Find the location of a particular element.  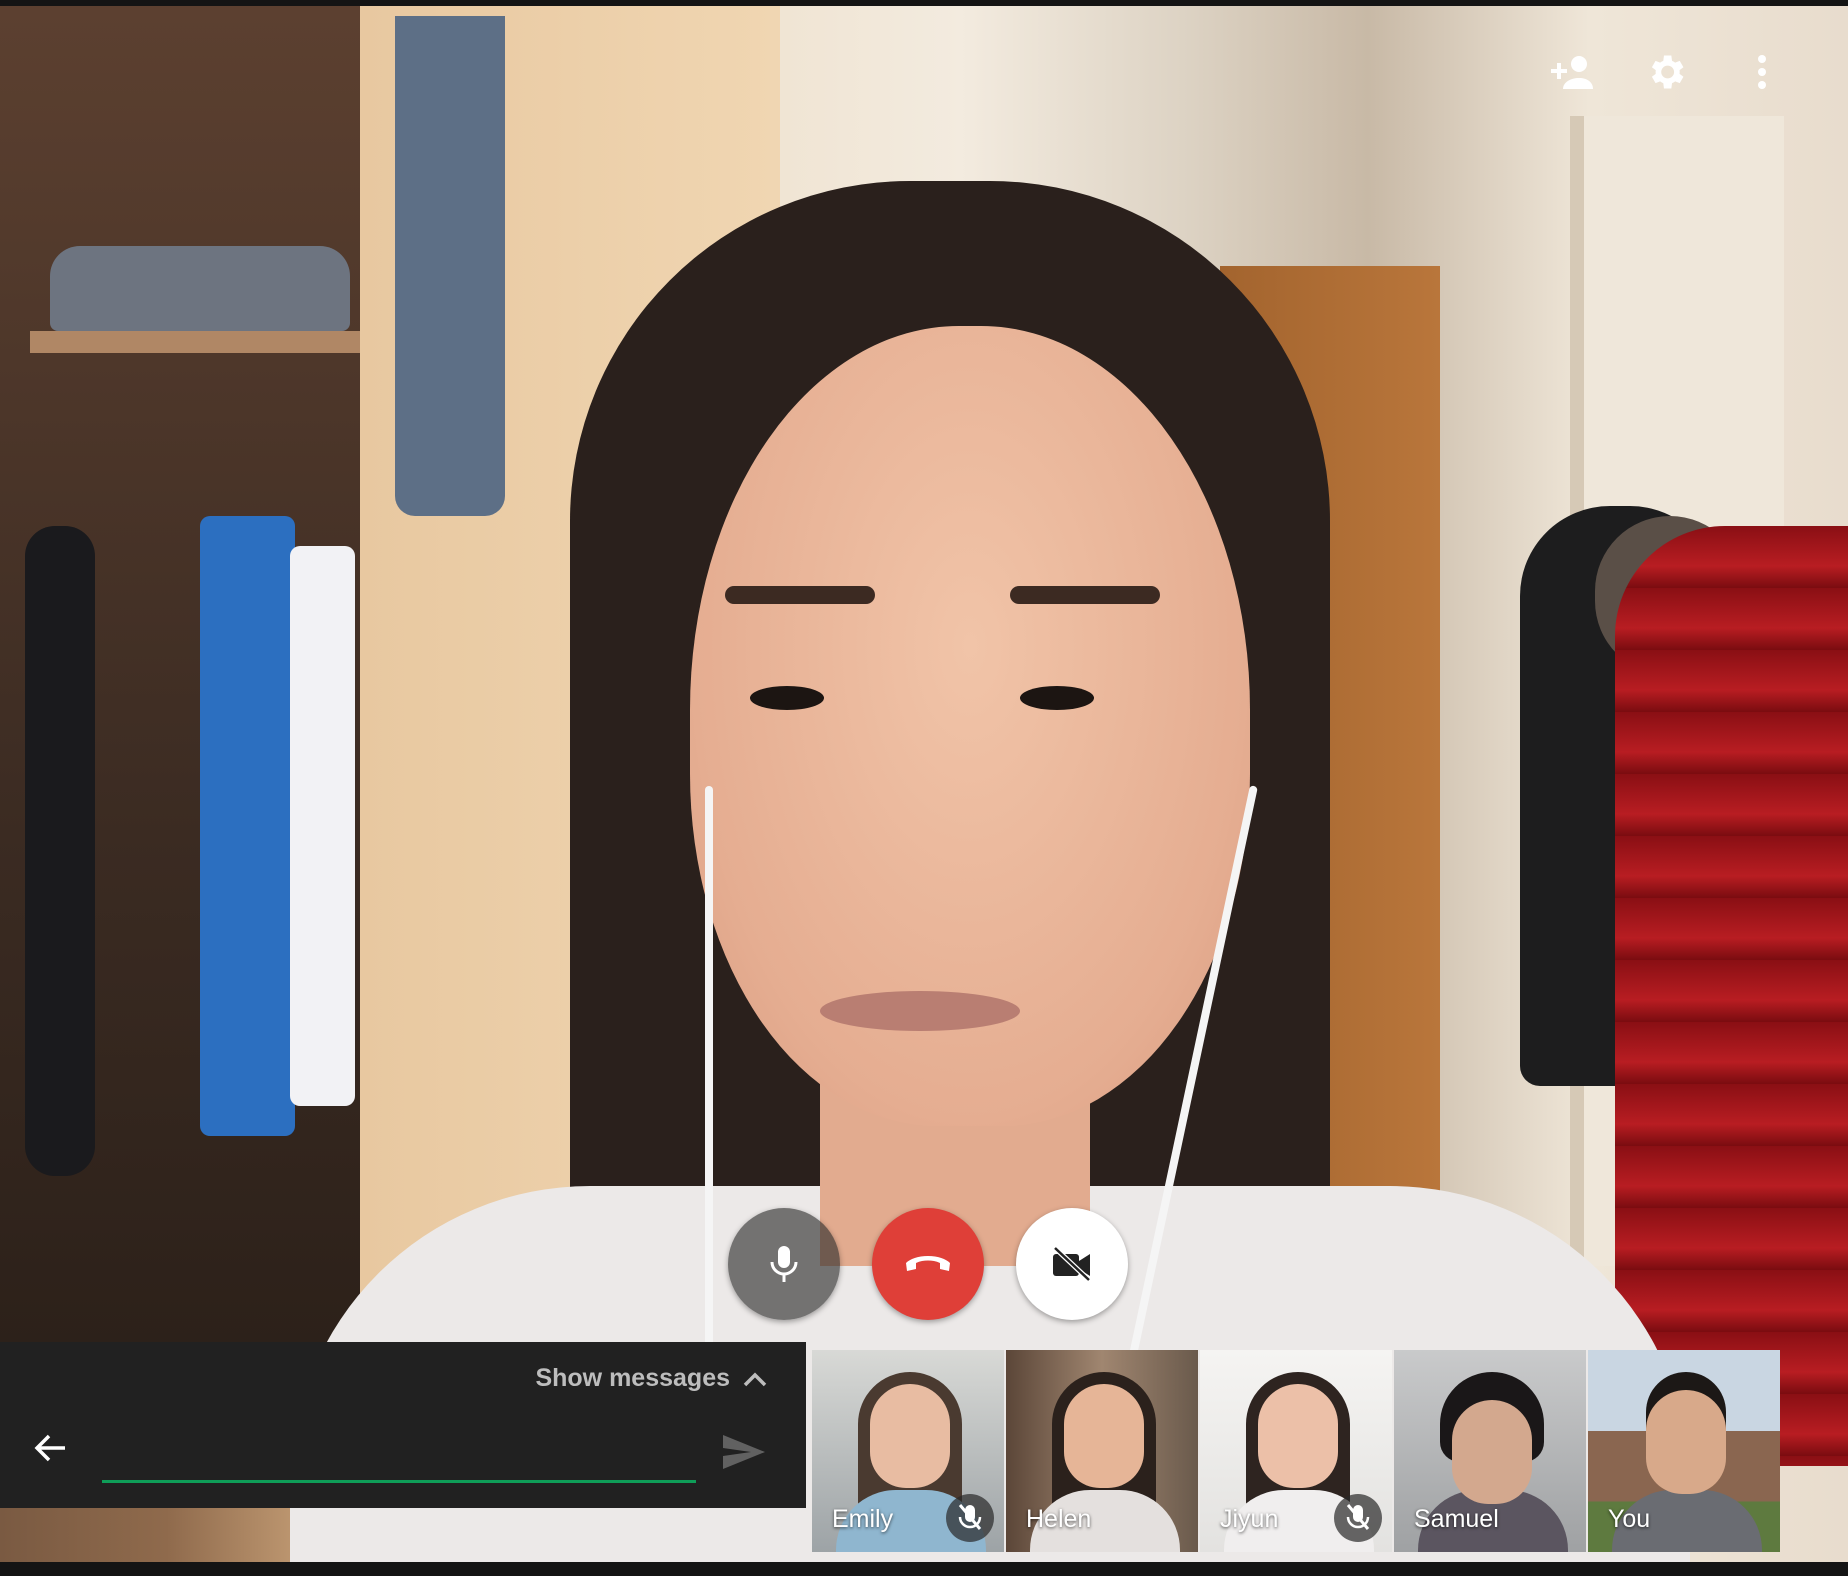

background-white-shirt is located at coordinates (322, 826).